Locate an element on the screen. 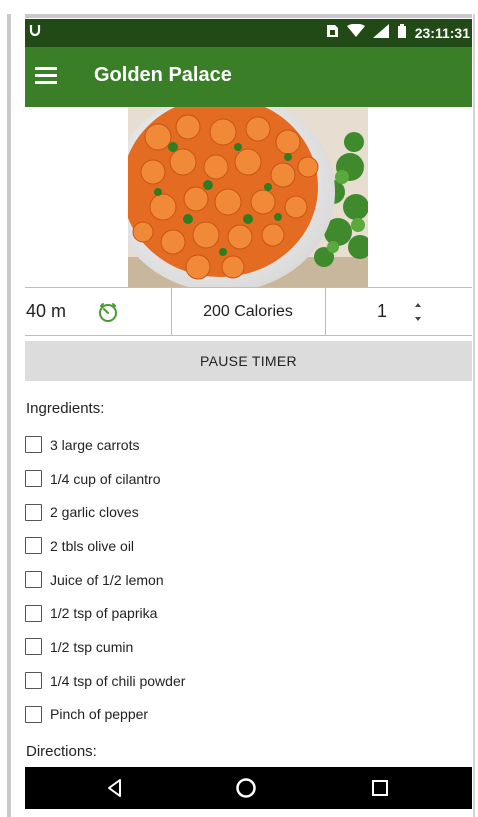 Image resolution: width=478 pixels, height=817 pixels. notification-icon is located at coordinates (35, 31).